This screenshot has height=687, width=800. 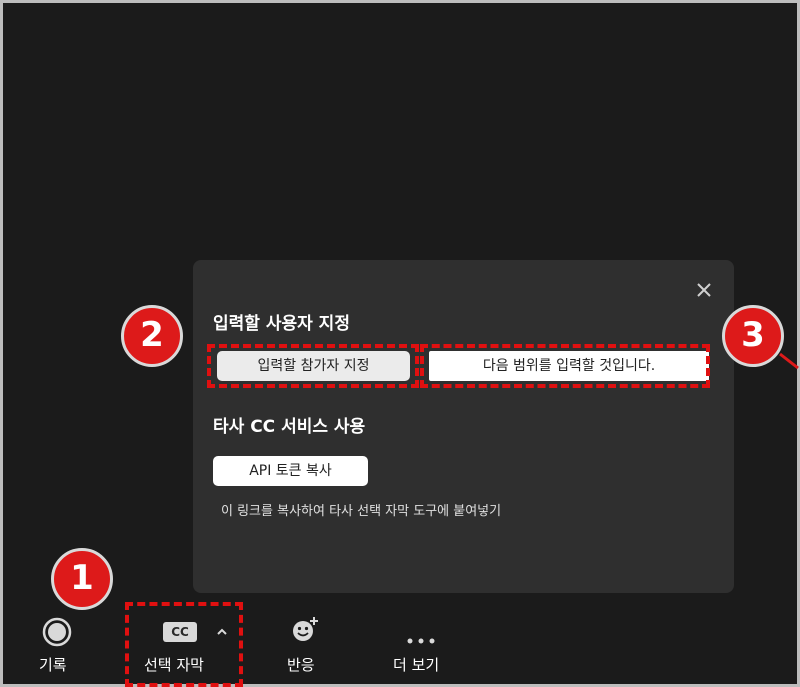 What do you see at coordinates (290, 471) in the screenshot?
I see `copy-api-token-button: API 토큰 복사` at bounding box center [290, 471].